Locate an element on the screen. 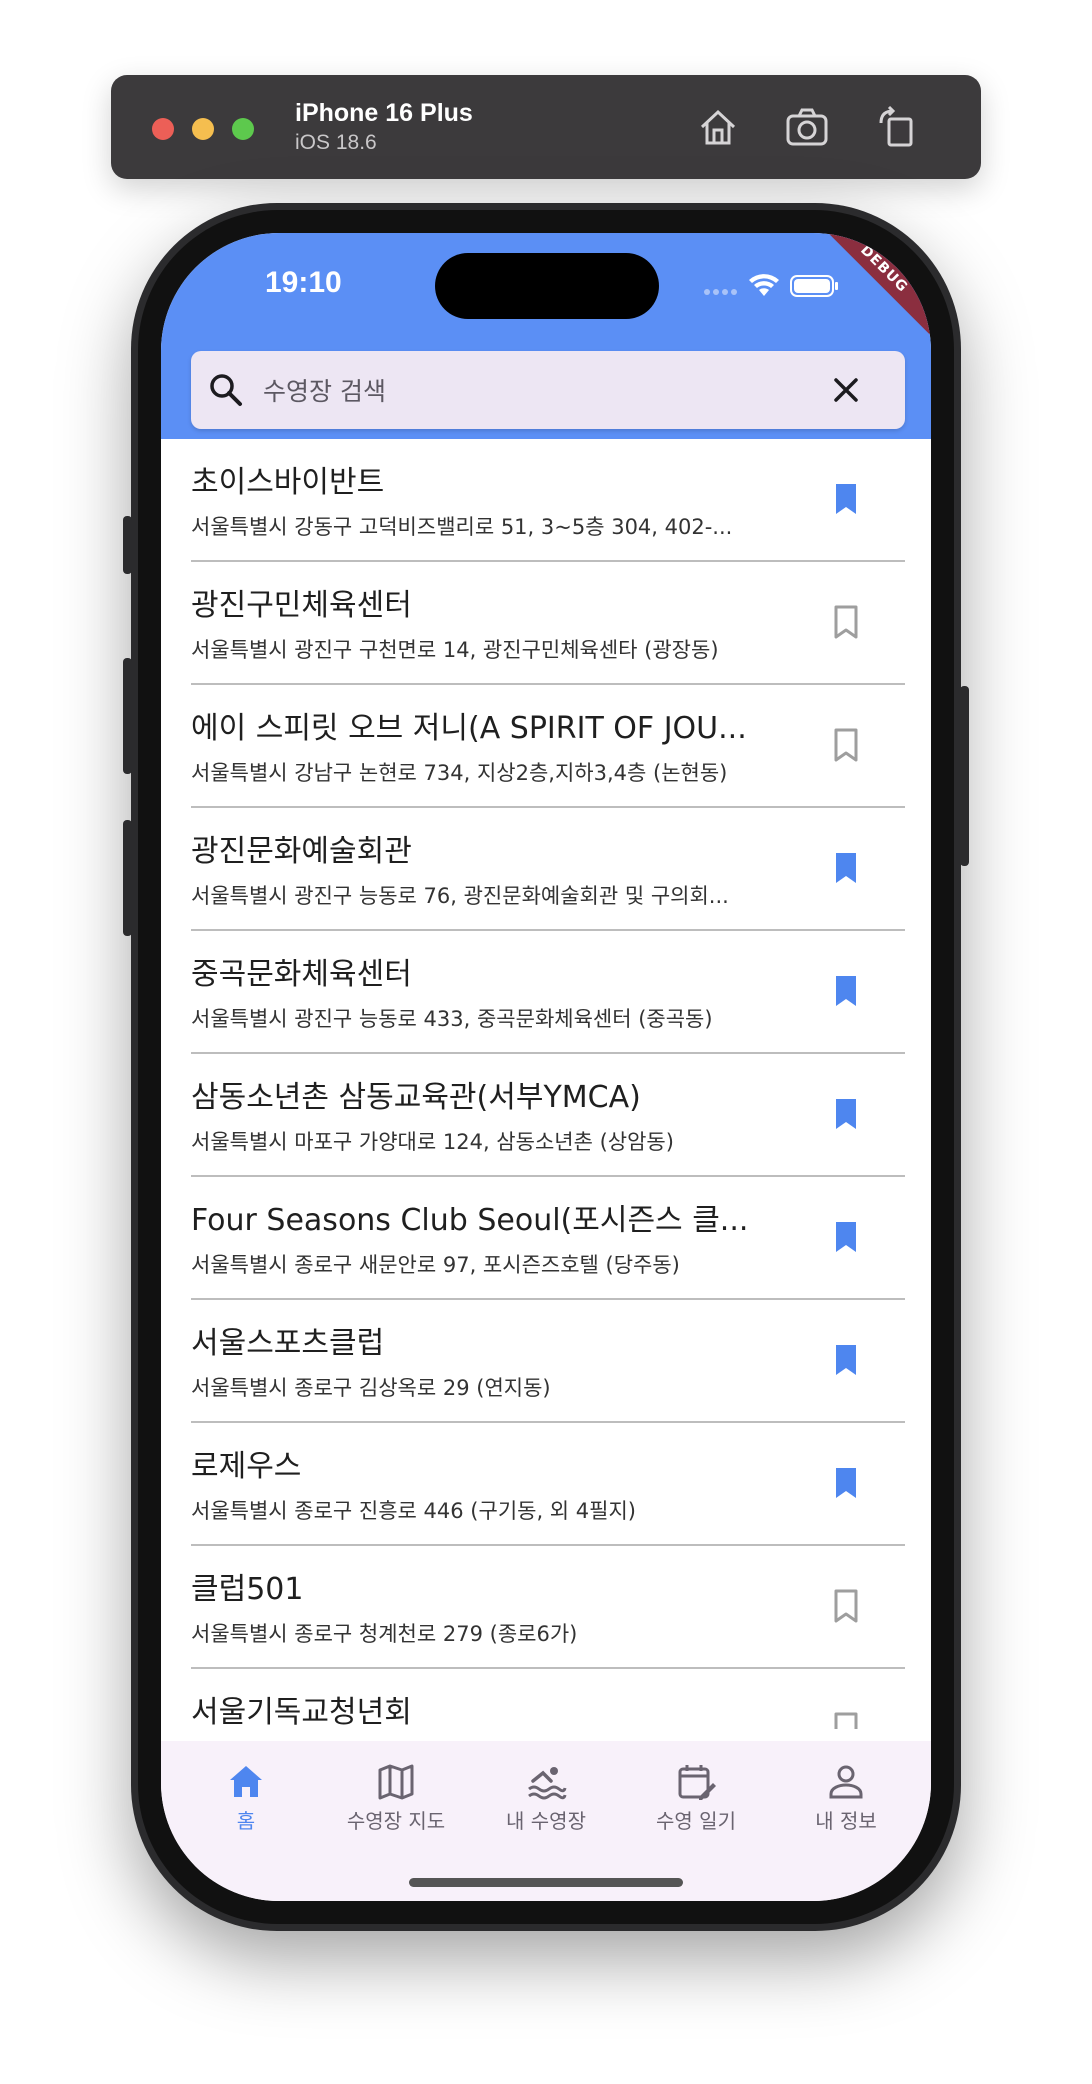  rotate-icon is located at coordinates (897, 127).